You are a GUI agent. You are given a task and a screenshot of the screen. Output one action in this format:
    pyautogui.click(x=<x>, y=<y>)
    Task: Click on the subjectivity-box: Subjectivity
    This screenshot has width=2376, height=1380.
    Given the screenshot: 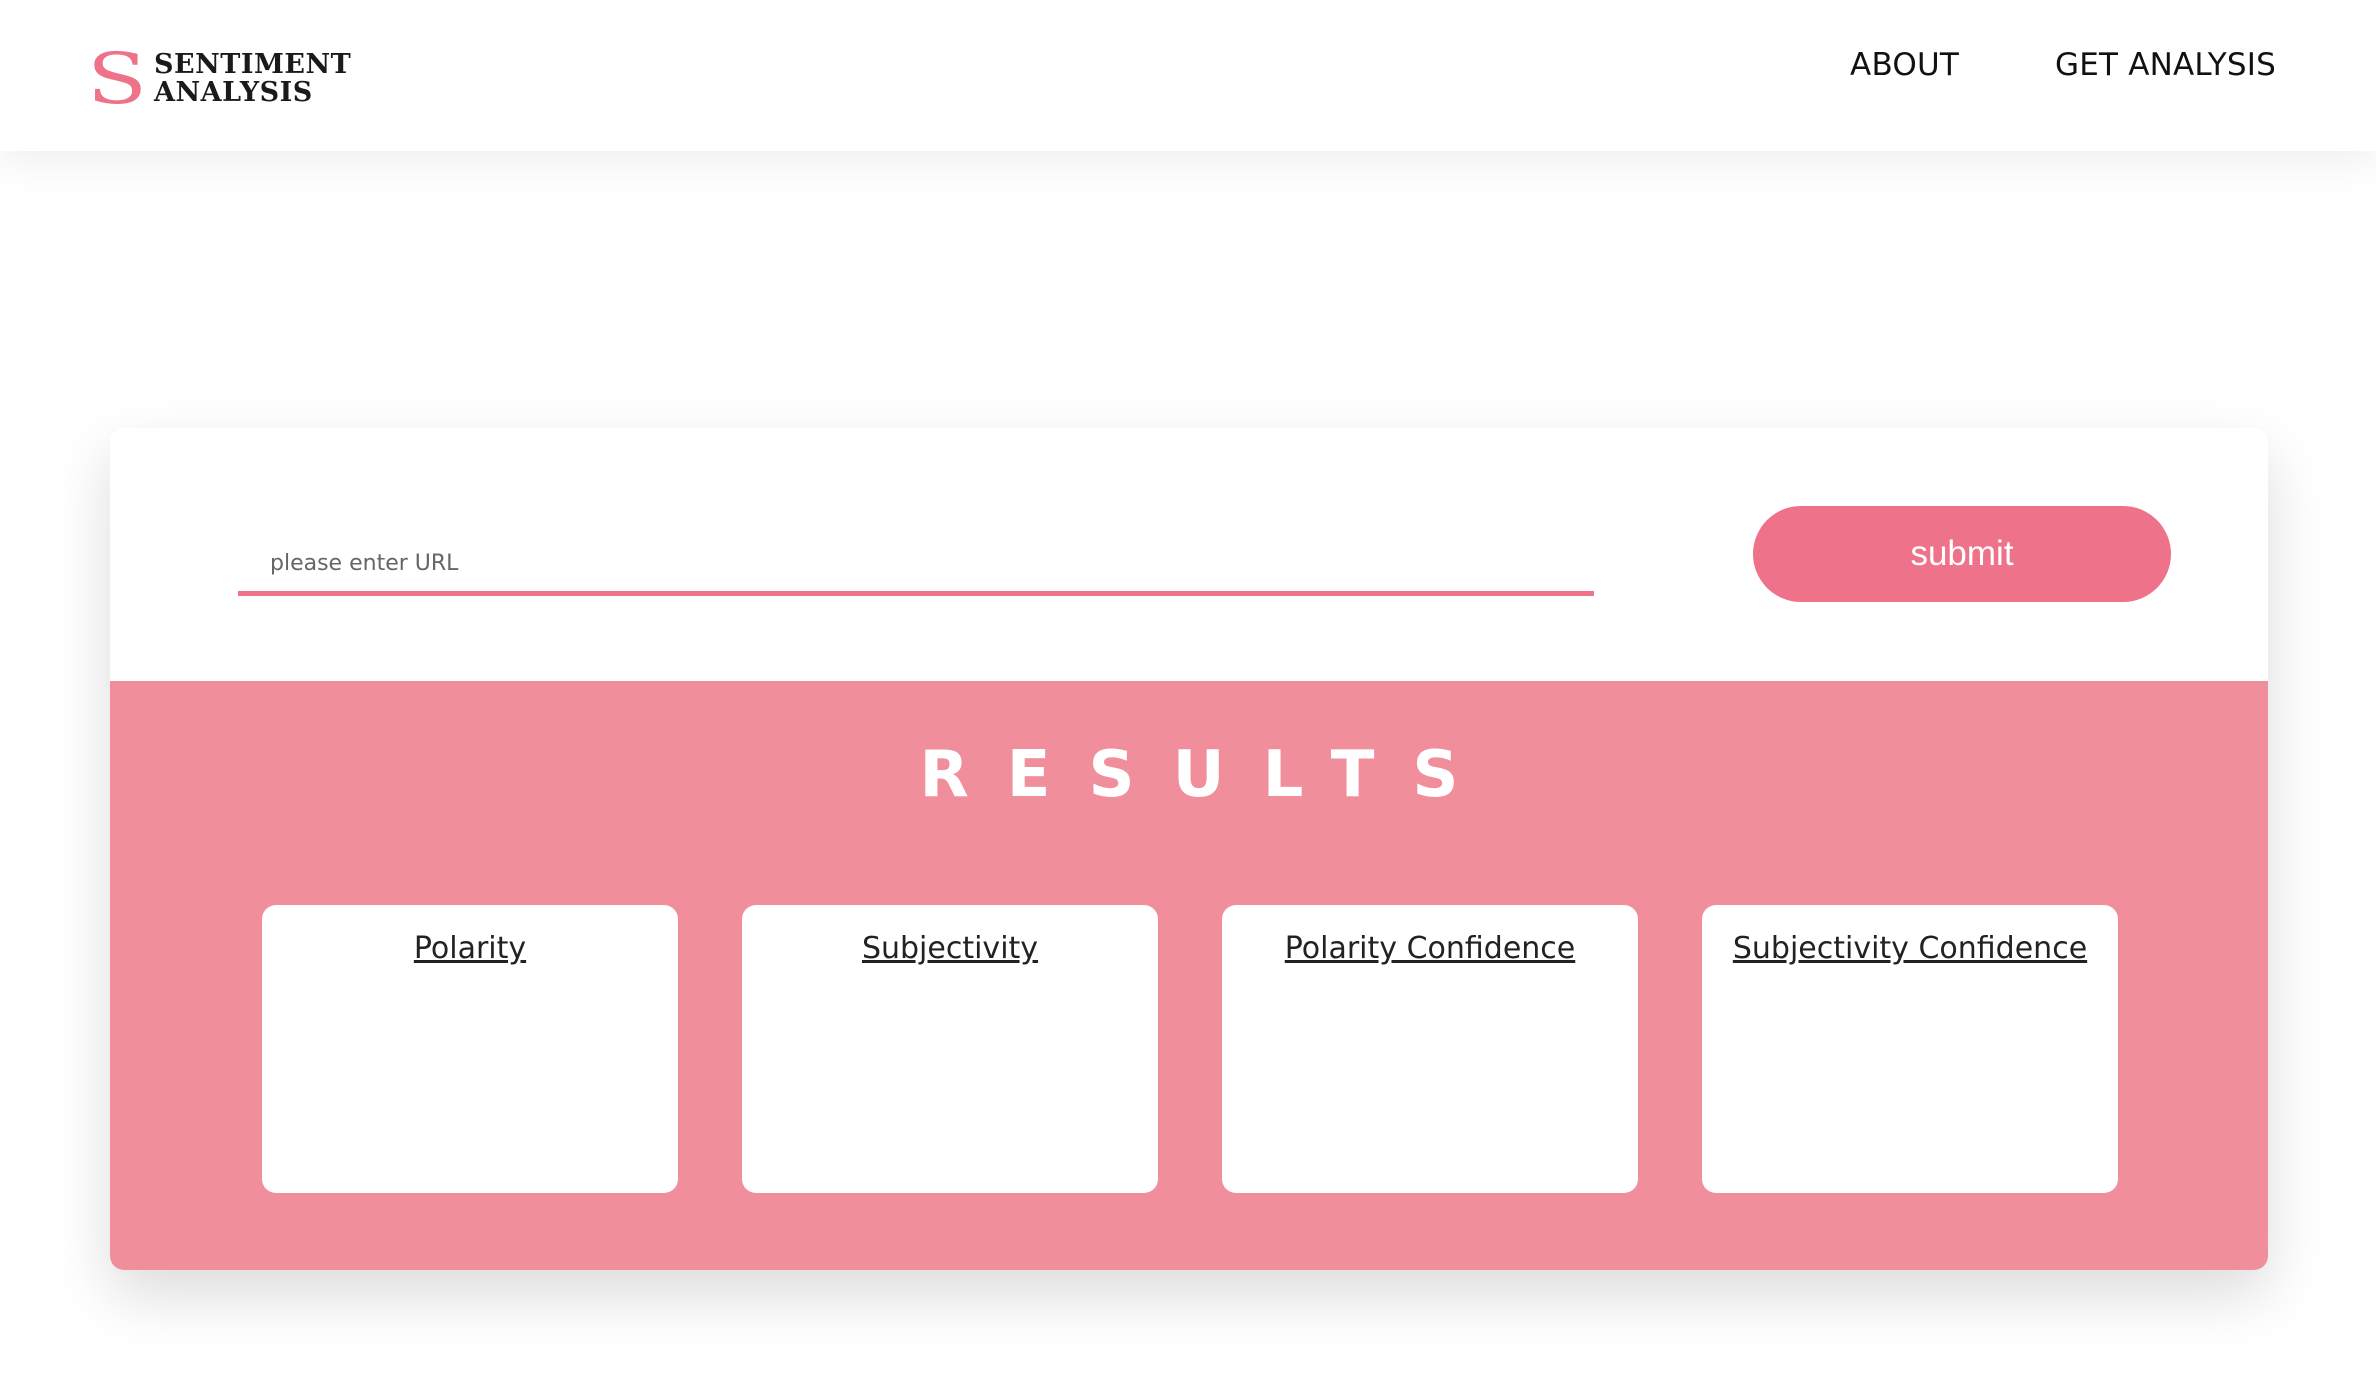 What is the action you would take?
    pyautogui.click(x=950, y=1049)
    